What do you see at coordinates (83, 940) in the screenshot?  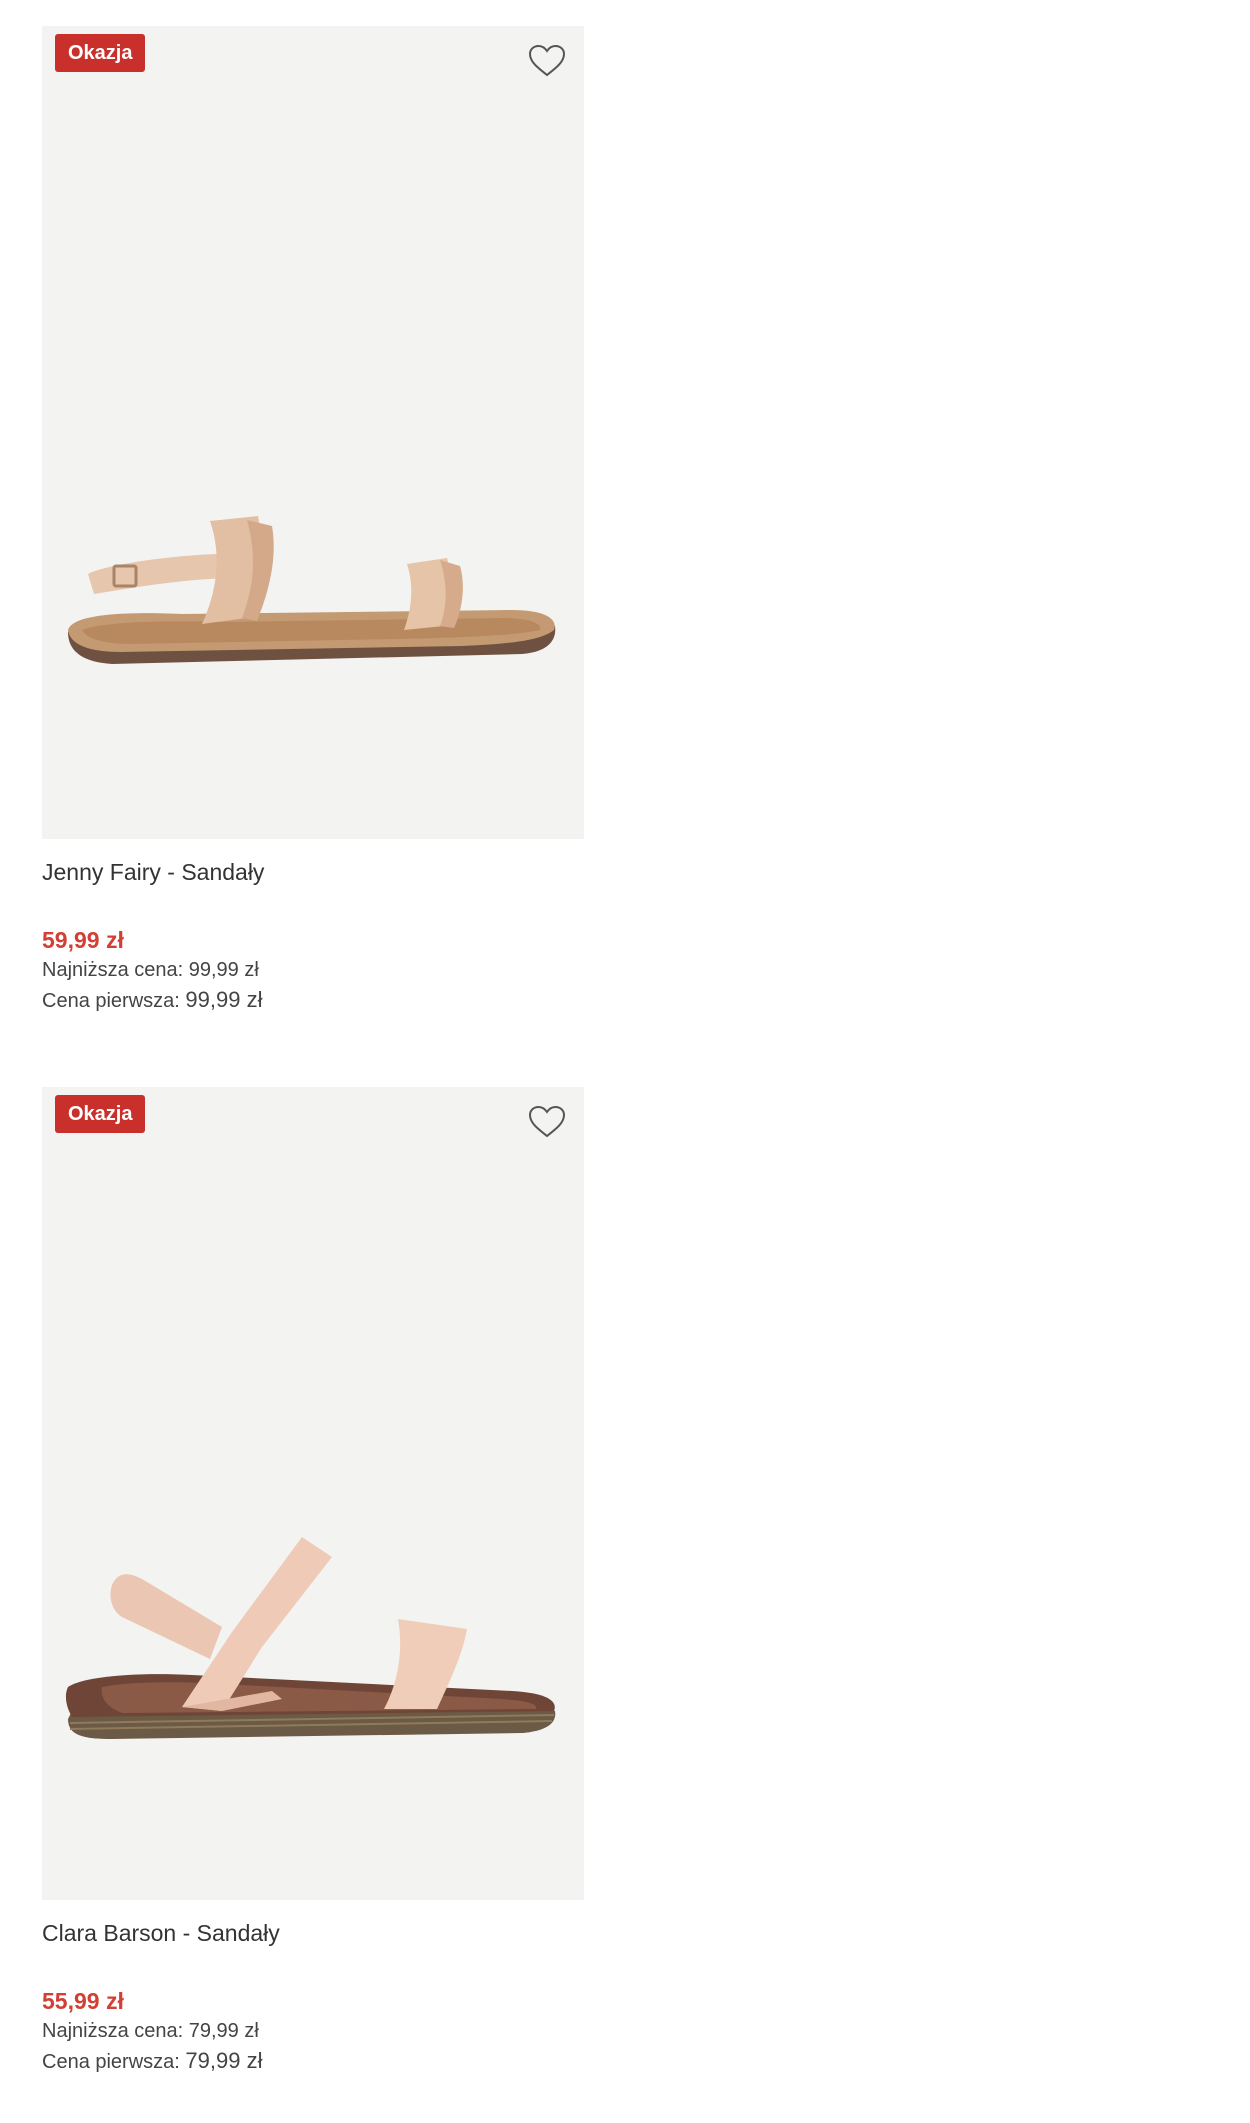 I see `sale-price: 59,99 zł` at bounding box center [83, 940].